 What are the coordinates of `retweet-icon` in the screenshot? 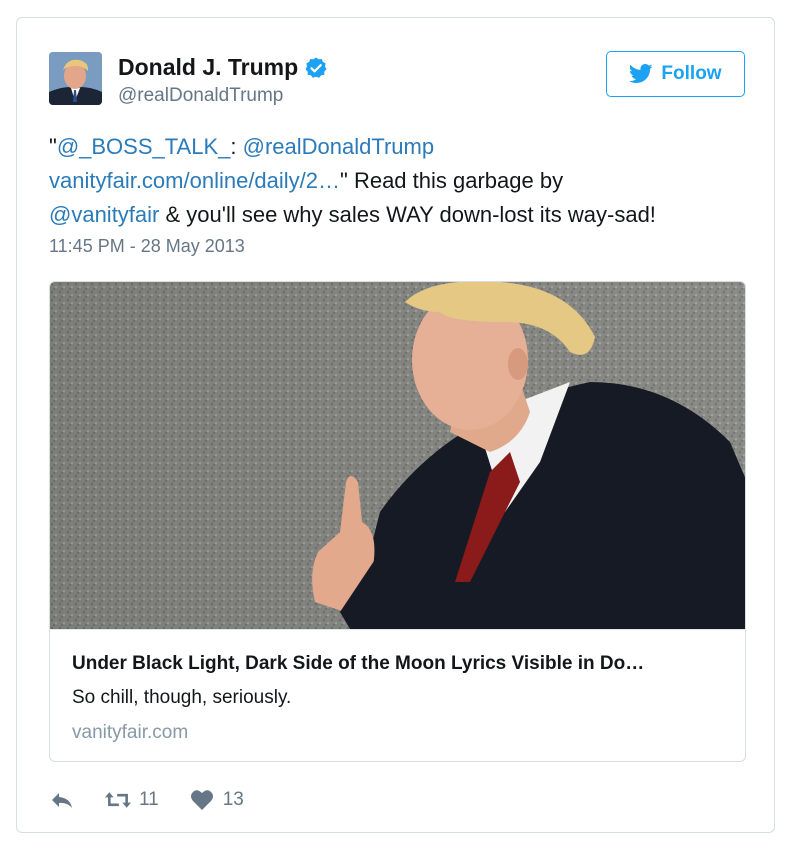 It's located at (118, 800).